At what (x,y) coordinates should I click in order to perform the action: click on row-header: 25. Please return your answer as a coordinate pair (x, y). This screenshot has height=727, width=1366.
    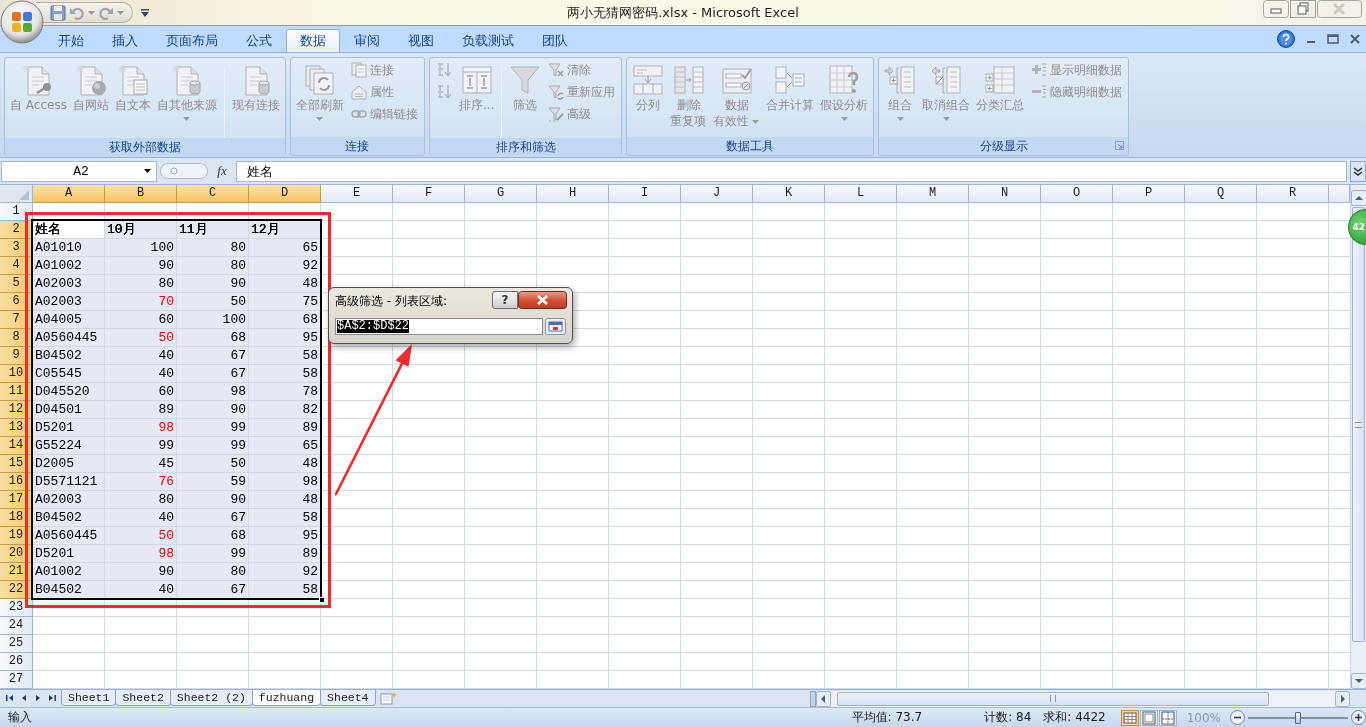
    Looking at the image, I should click on (16, 644).